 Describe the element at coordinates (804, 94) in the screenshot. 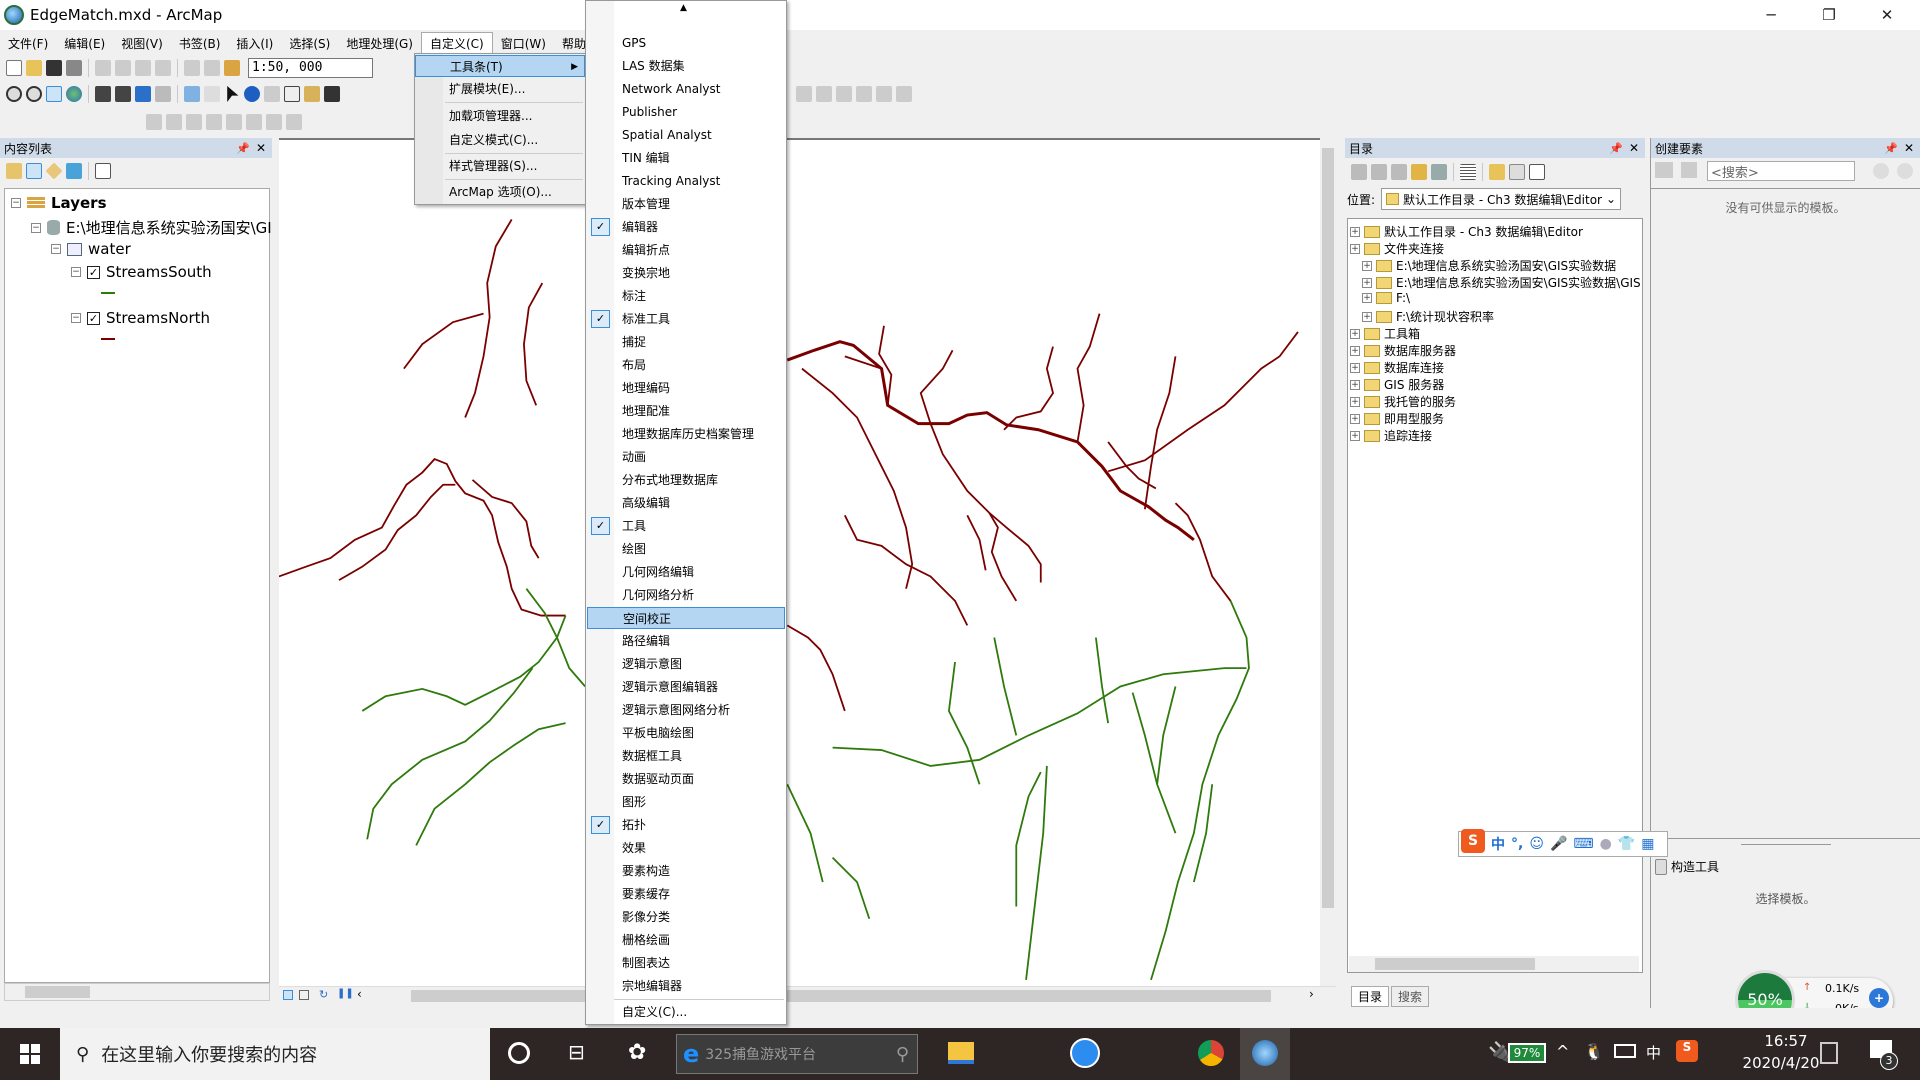

I see `topology-edit-icon` at that location.